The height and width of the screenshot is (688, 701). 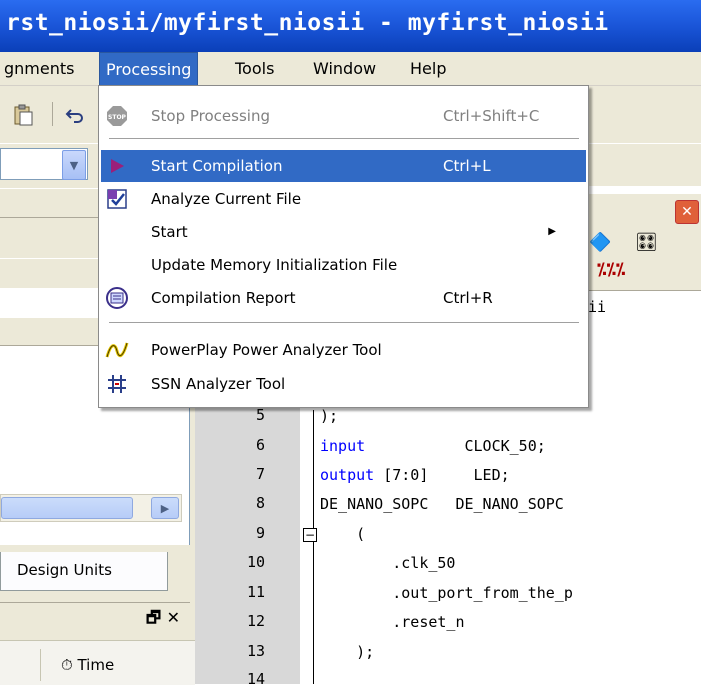 What do you see at coordinates (165, 508) in the screenshot?
I see `scroll-right-icon: ▶` at bounding box center [165, 508].